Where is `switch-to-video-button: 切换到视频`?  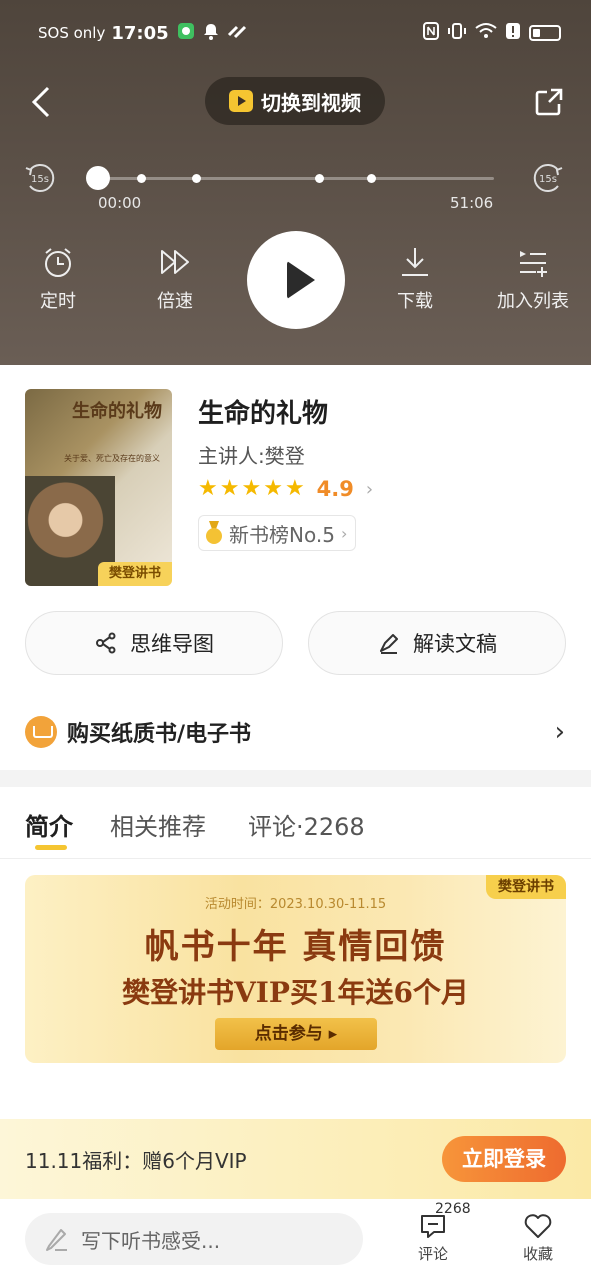 switch-to-video-button: 切换到视频 is located at coordinates (295, 101).